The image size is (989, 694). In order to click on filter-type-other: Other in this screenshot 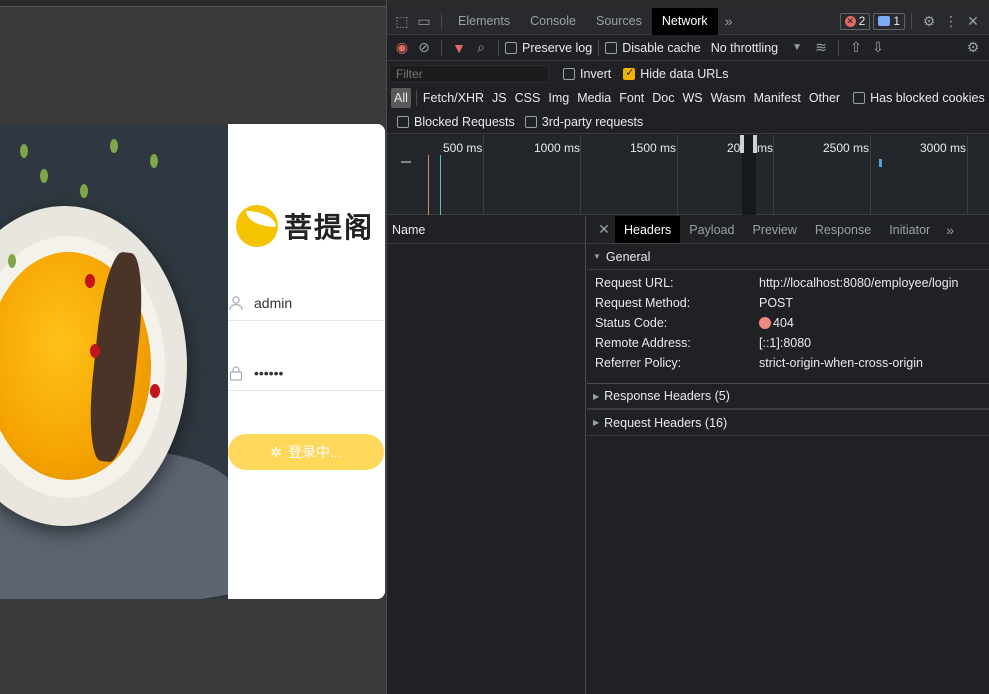, I will do `click(824, 98)`.